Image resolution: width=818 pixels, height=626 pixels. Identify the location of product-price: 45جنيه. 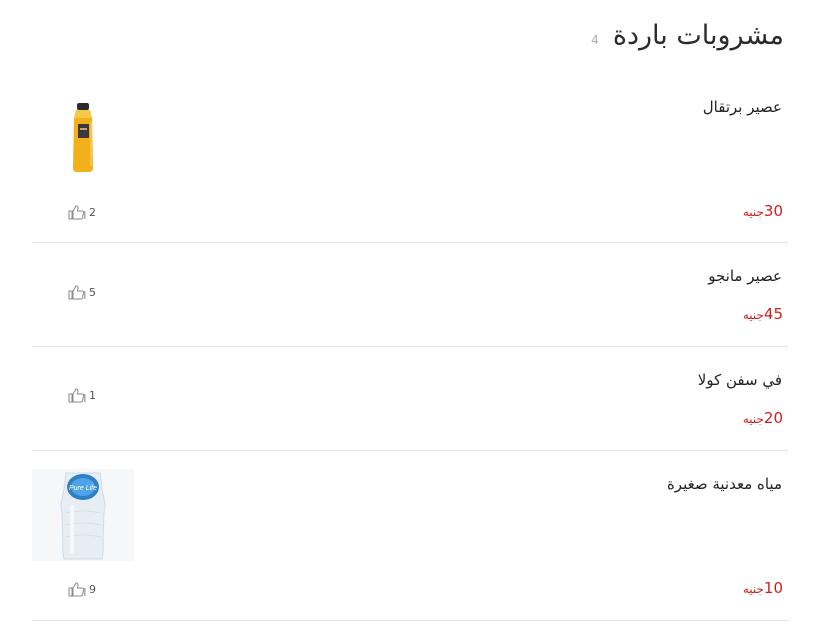
(763, 314).